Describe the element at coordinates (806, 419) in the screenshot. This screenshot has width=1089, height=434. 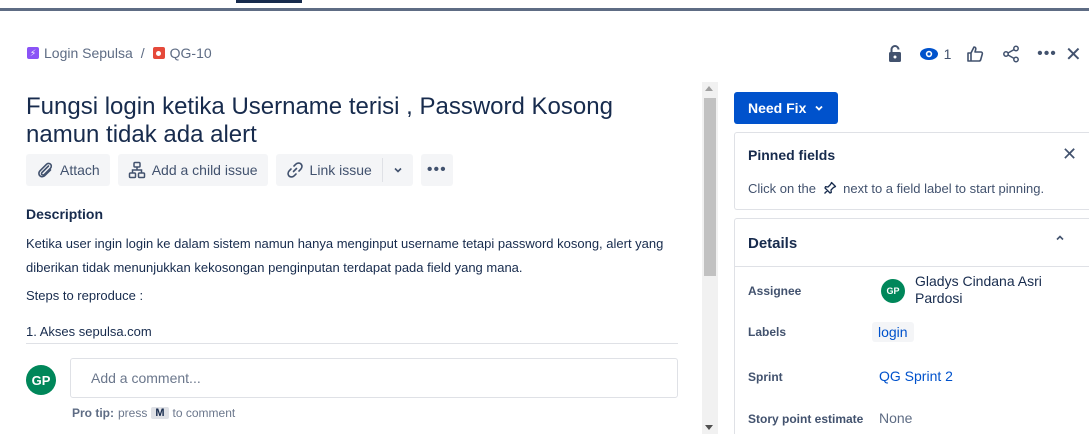
I see `story-point-estimate-label: Story point estimate` at that location.